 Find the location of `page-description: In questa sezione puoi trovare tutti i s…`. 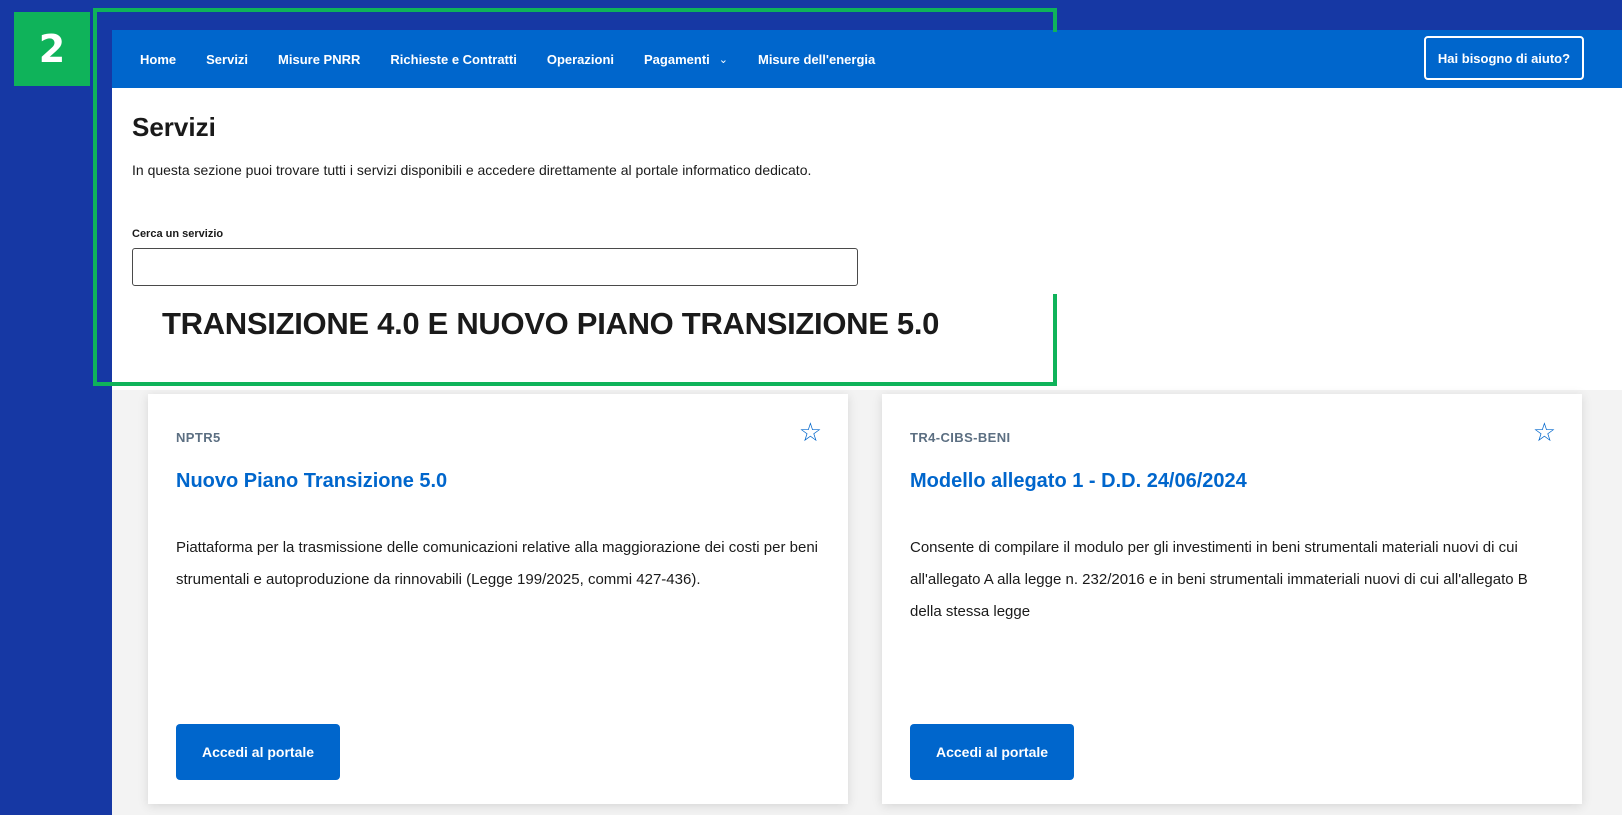

page-description: In questa sezione puoi trovare tutti i s… is located at coordinates (472, 170).